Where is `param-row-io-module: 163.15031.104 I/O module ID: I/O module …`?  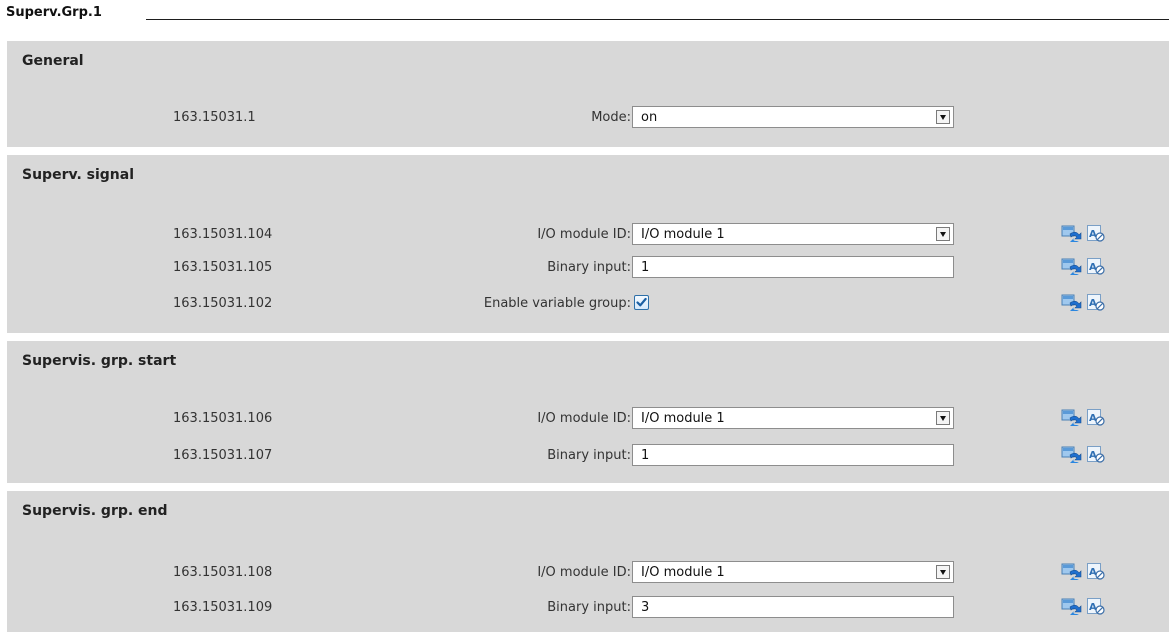
param-row-io-module: 163.15031.104 I/O module ID: I/O module … is located at coordinates (588, 235).